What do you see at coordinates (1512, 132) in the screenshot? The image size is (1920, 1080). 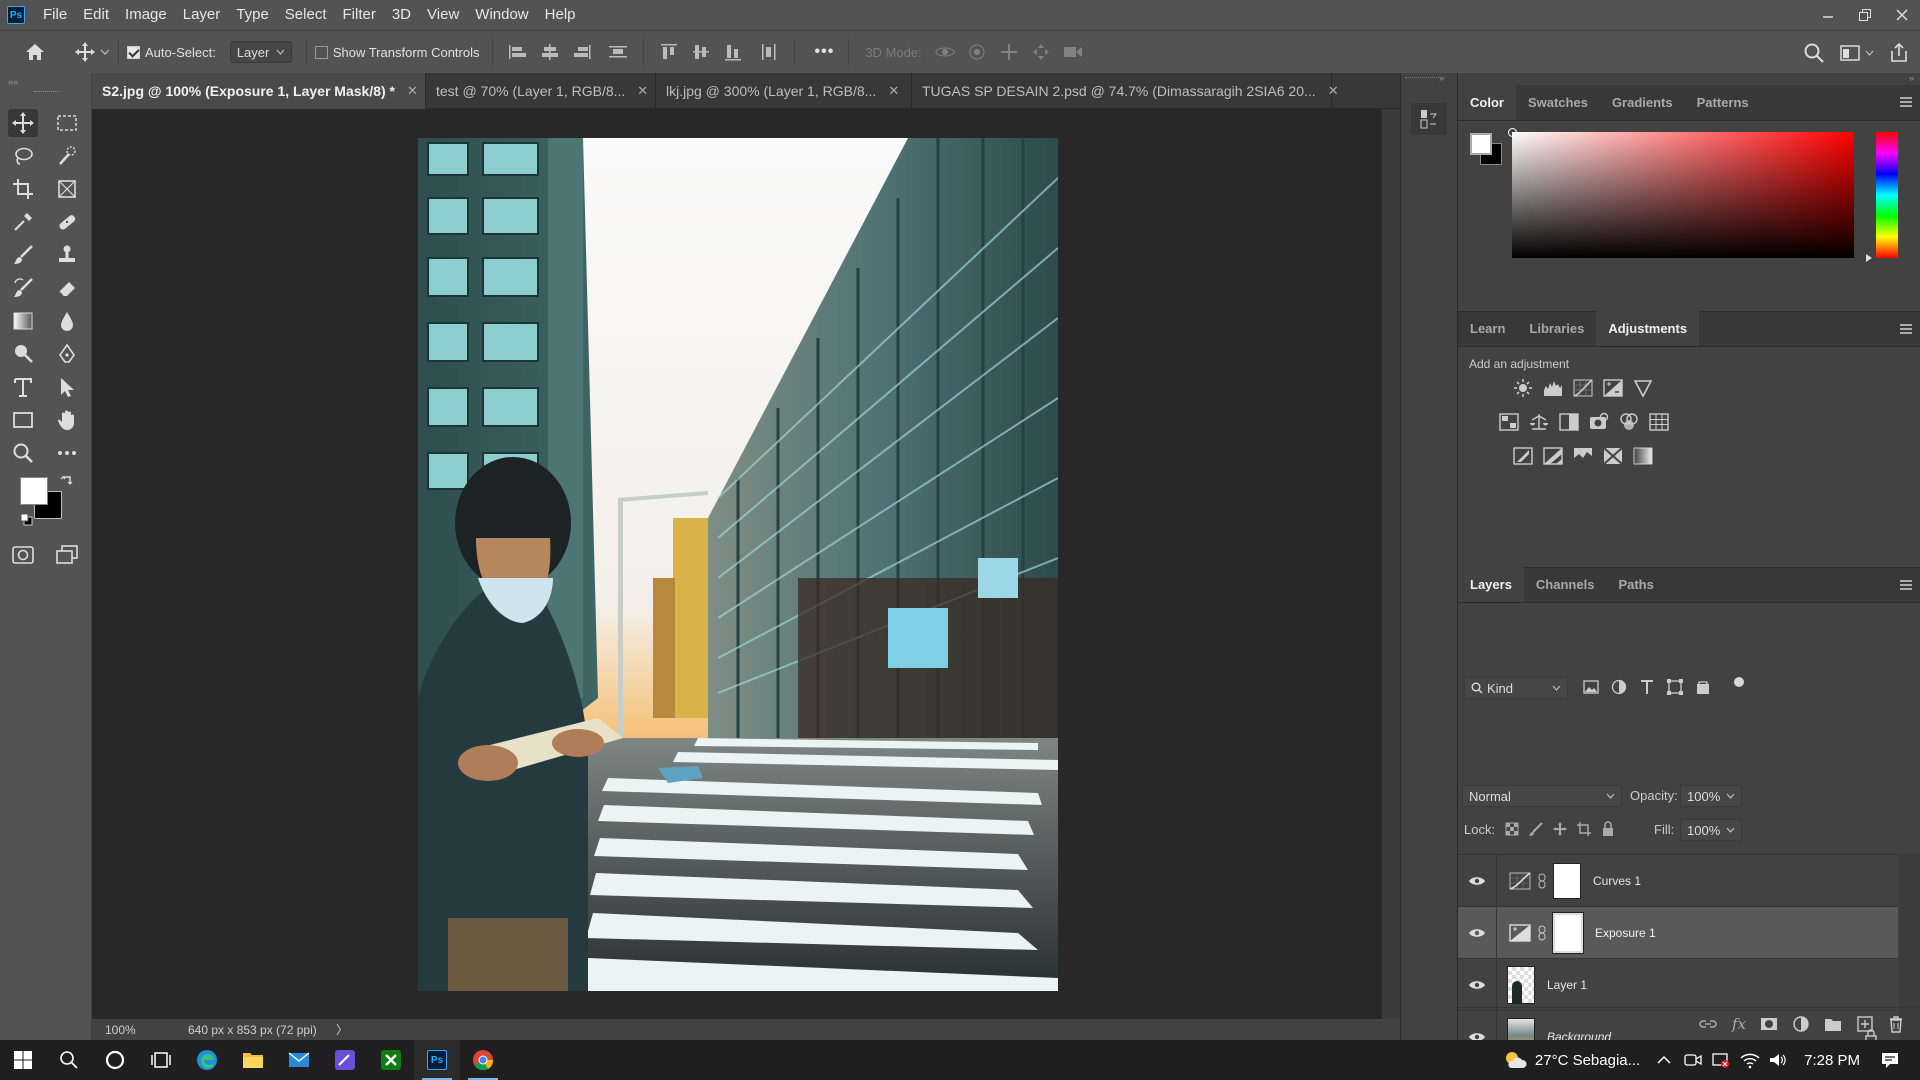 I see `color-picker-handle` at bounding box center [1512, 132].